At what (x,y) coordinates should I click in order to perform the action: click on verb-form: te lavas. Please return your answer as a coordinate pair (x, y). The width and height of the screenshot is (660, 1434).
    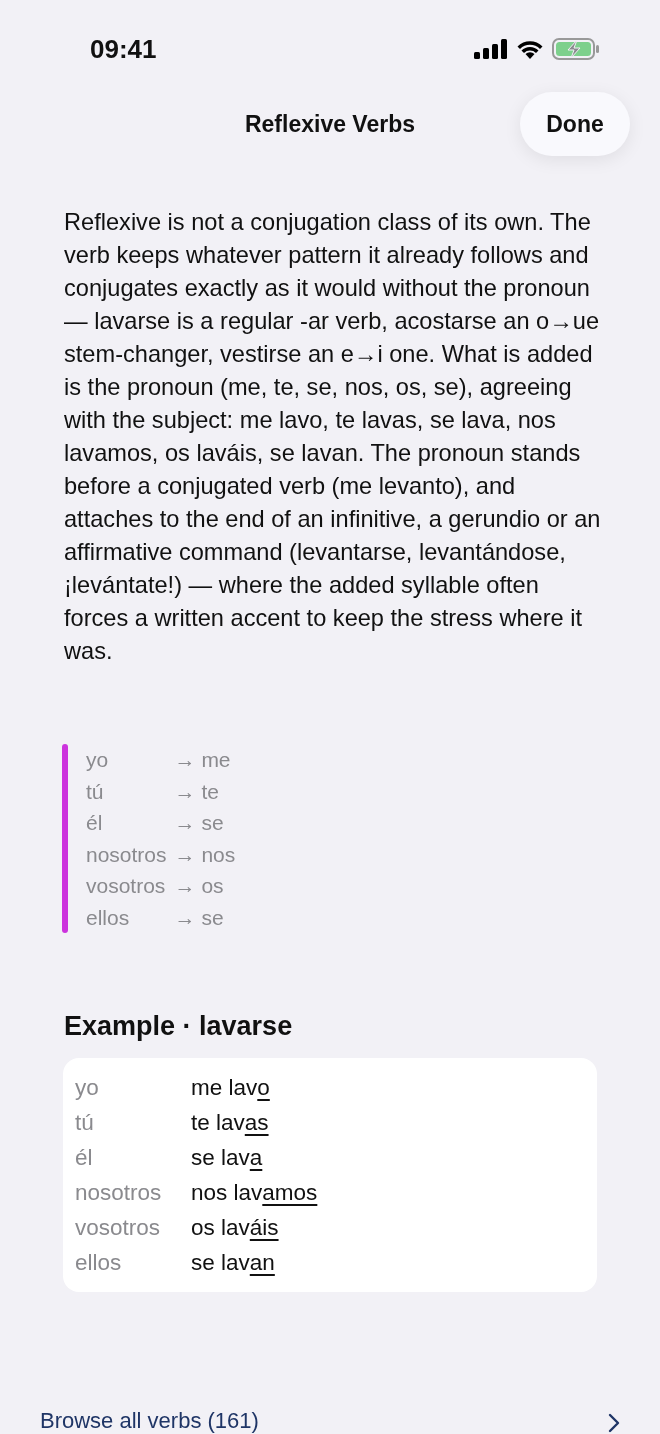
    Looking at the image, I should click on (230, 1123).